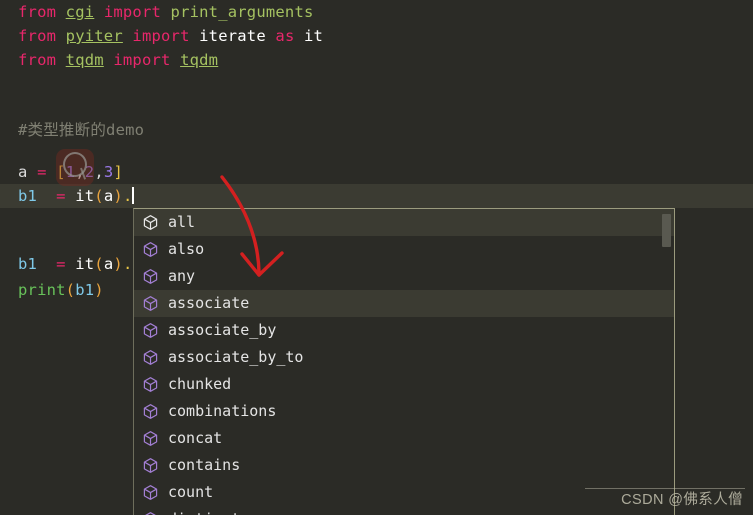 This screenshot has height=515, width=753. What do you see at coordinates (404, 303) in the screenshot?
I see `autocomplete-item: associate` at bounding box center [404, 303].